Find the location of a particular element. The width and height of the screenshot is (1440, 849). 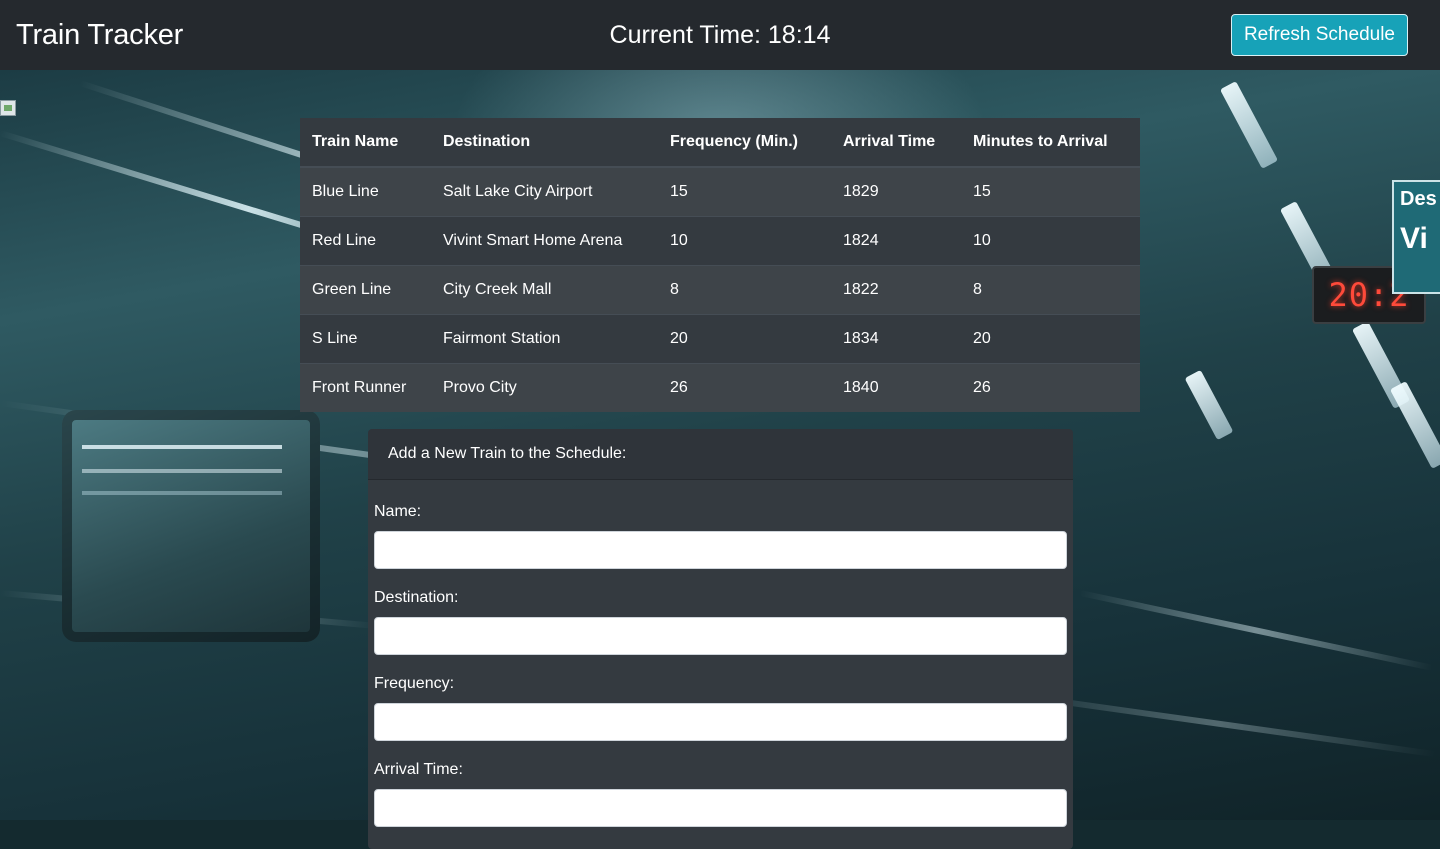

table-row: Front Runner Provo City 26 1840 26 is located at coordinates (720, 387).